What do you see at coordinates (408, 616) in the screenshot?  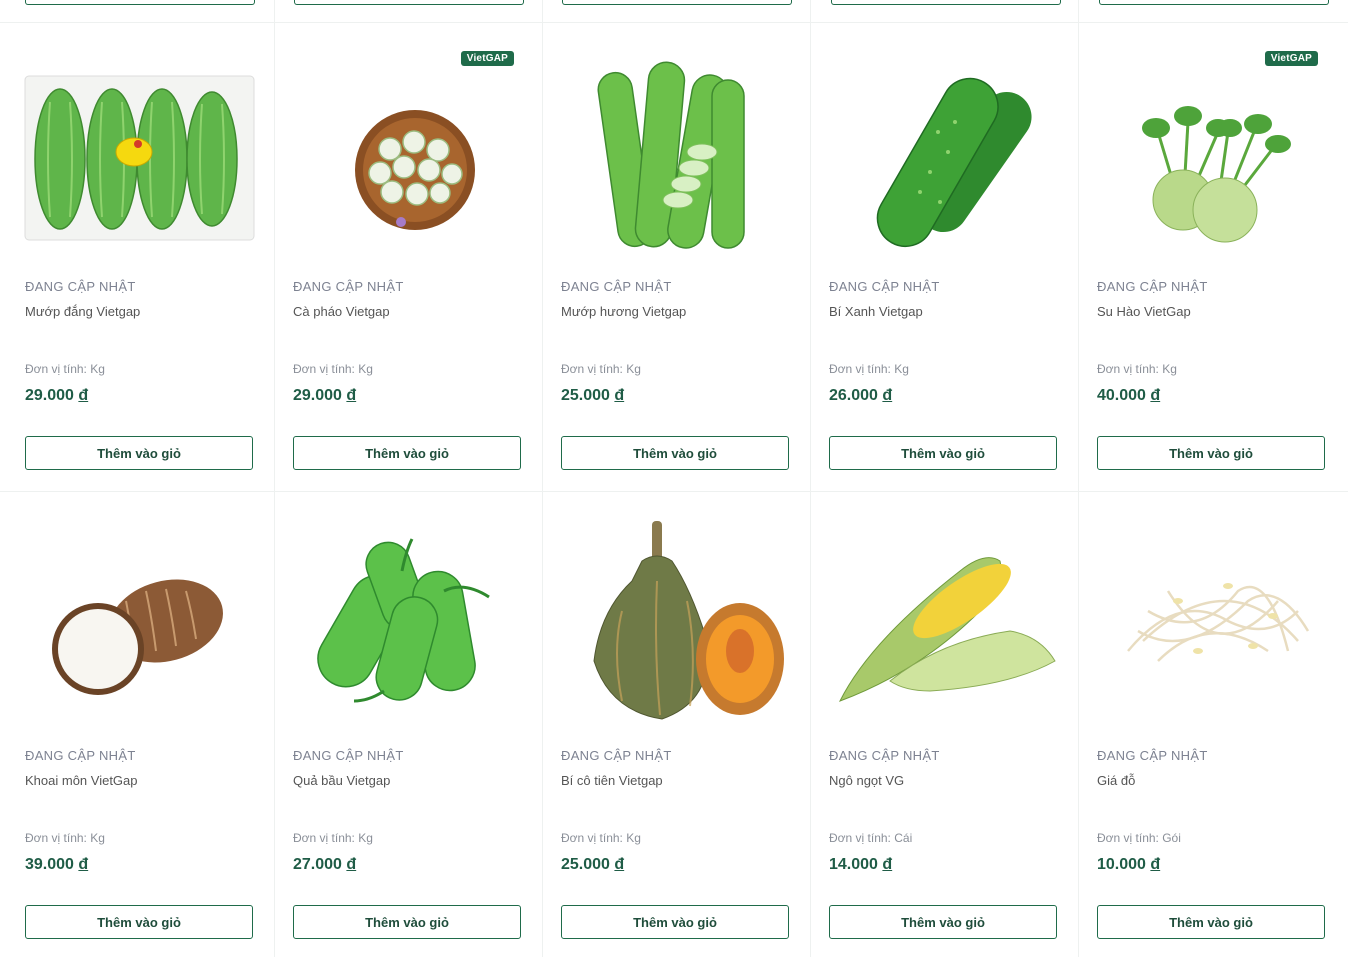 I see `bottle-gourd-image` at bounding box center [408, 616].